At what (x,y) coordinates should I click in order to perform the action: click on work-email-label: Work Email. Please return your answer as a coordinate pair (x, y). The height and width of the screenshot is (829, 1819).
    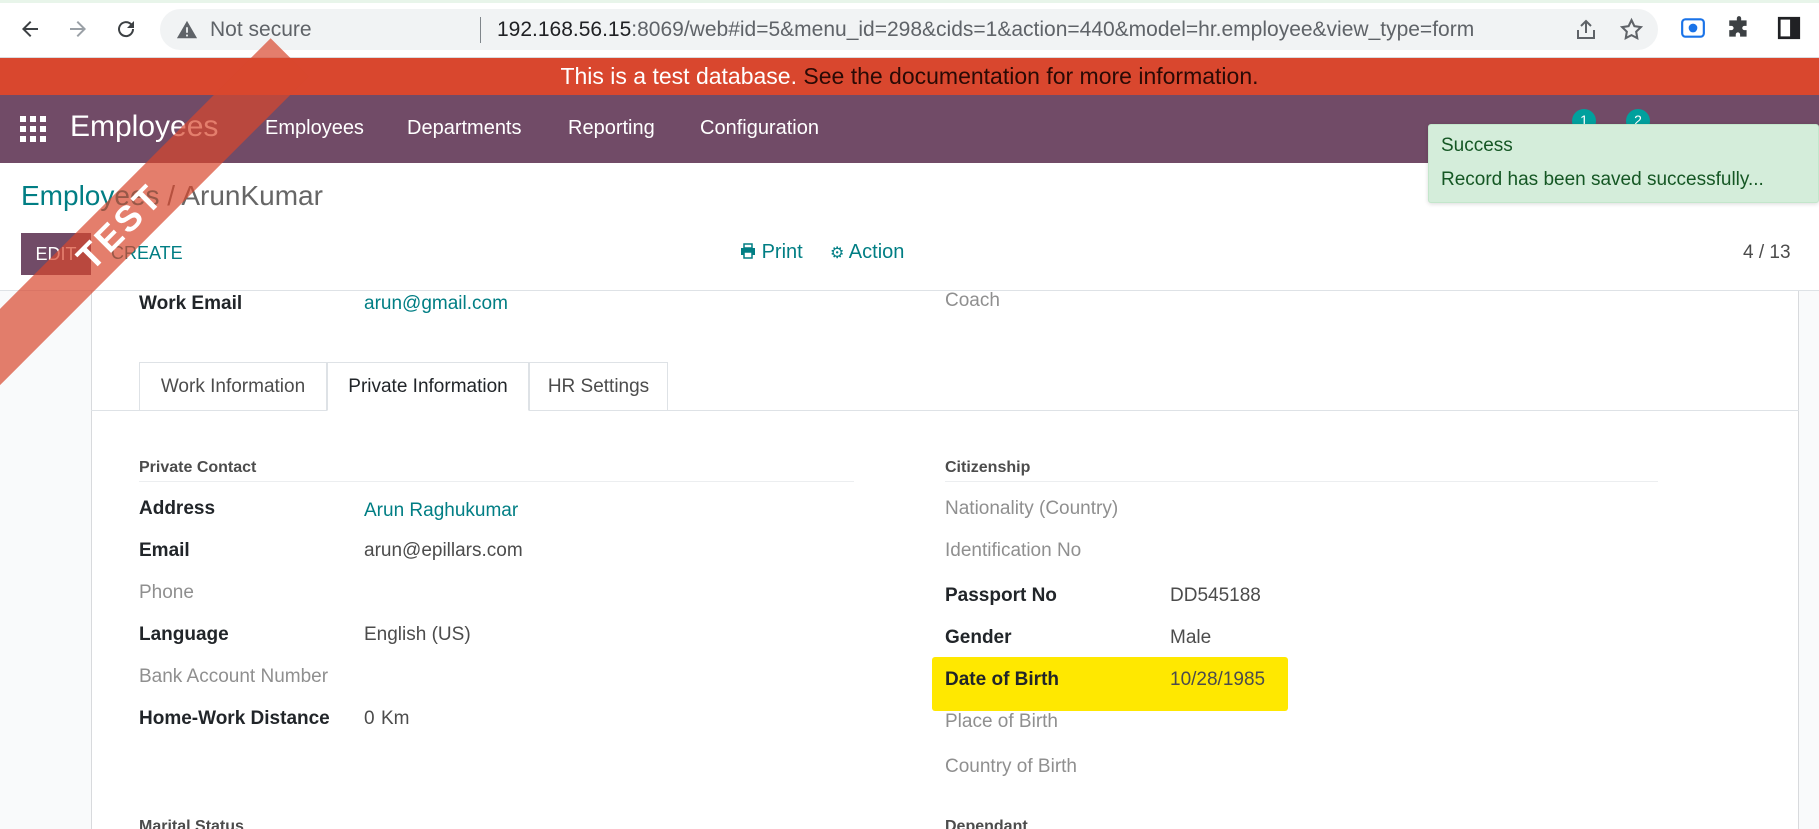
    Looking at the image, I should click on (191, 303).